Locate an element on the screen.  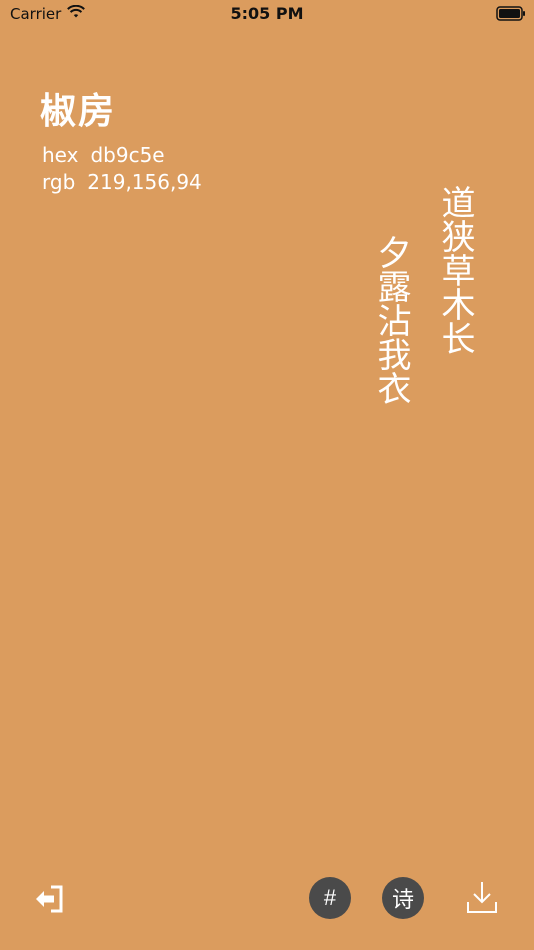
bottom-toolbar: # 诗 is located at coordinates (267, 900).